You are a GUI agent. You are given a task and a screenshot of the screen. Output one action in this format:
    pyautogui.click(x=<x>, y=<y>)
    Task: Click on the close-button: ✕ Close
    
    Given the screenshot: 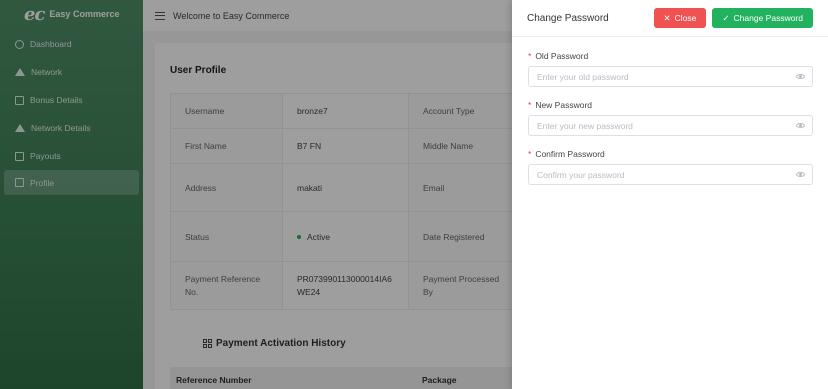 What is the action you would take?
    pyautogui.click(x=680, y=18)
    